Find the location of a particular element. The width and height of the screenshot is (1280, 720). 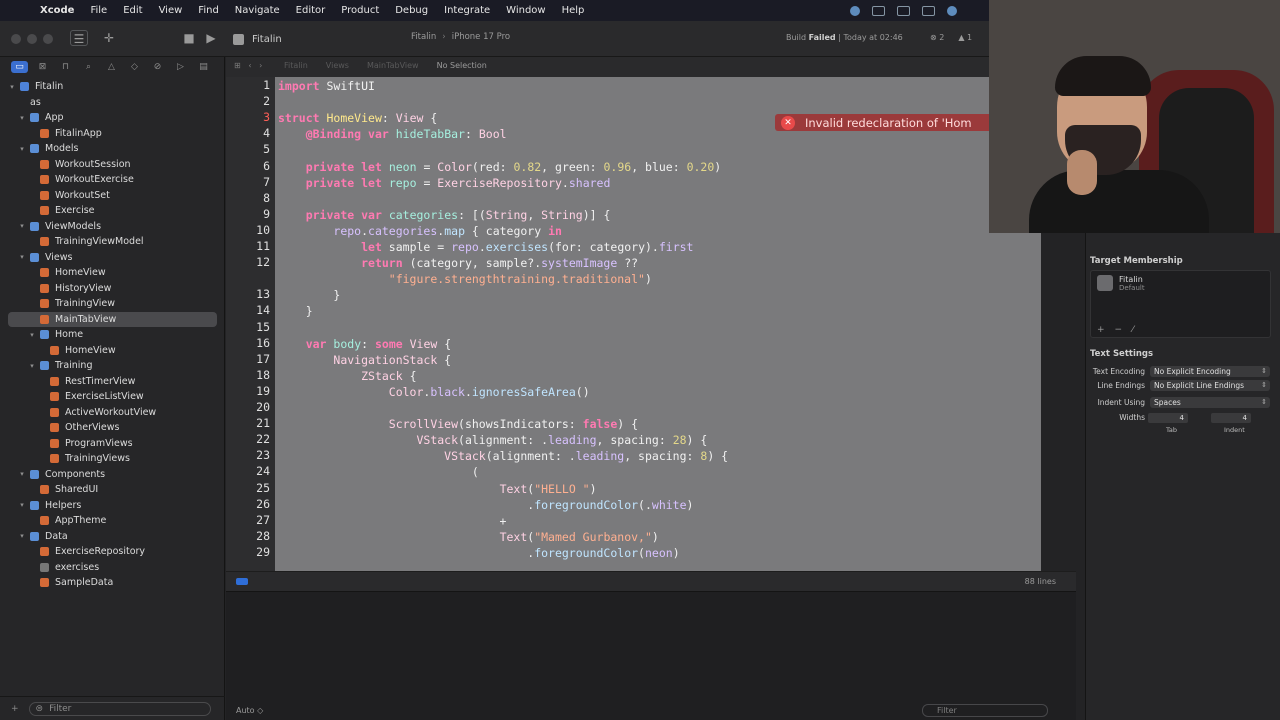

edit-target-icon: ⁄ is located at coordinates (1133, 330).